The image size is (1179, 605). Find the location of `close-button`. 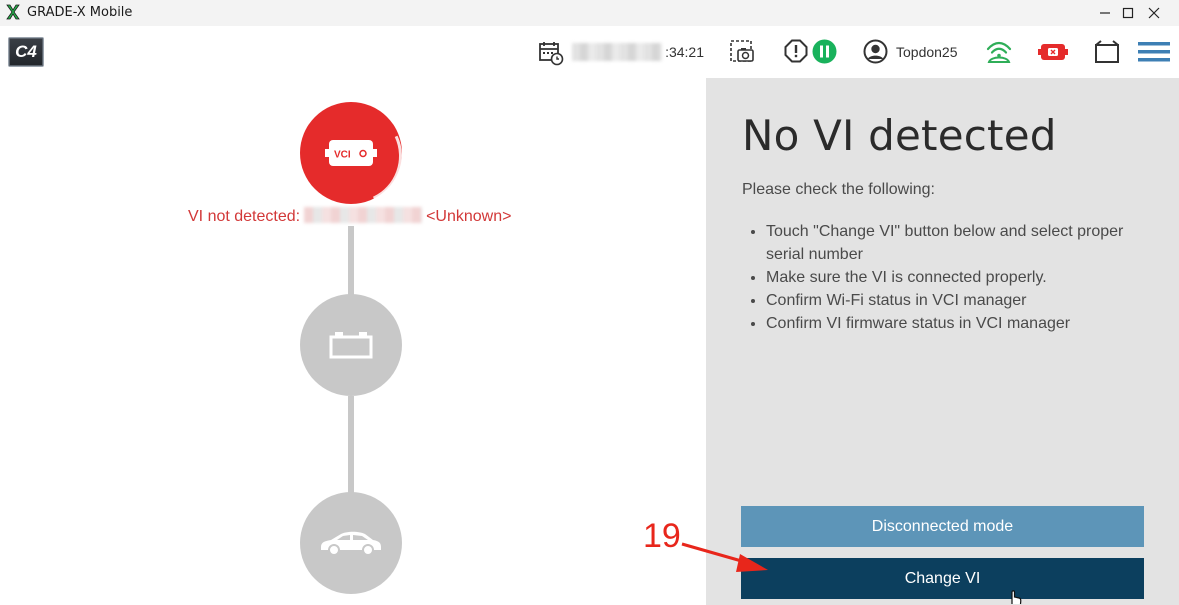

close-button is located at coordinates (1154, 13).